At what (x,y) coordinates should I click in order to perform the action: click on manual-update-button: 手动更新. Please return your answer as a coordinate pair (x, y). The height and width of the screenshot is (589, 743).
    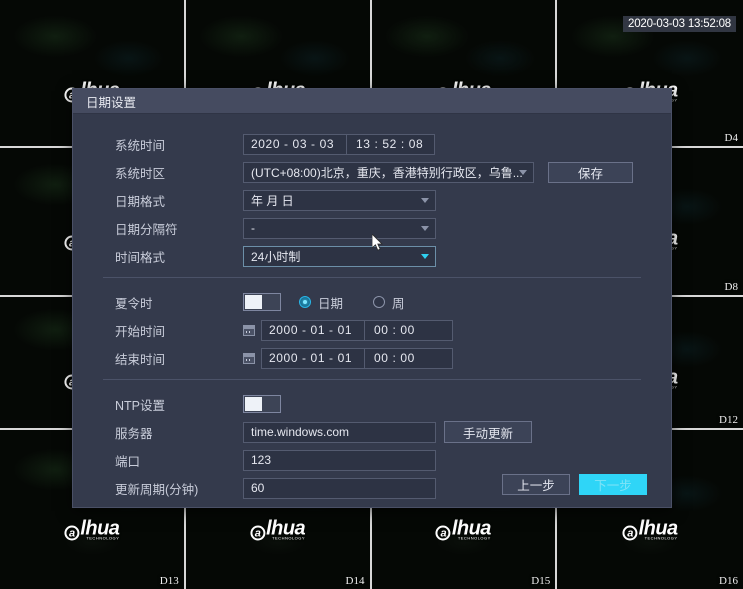
    Looking at the image, I should click on (488, 432).